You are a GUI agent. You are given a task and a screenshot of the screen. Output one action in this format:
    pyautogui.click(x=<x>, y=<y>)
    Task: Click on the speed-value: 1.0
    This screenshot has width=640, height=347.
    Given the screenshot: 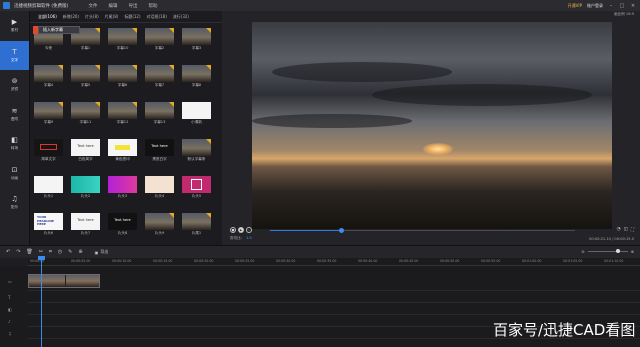 What is the action you would take?
    pyautogui.click(x=249, y=238)
    